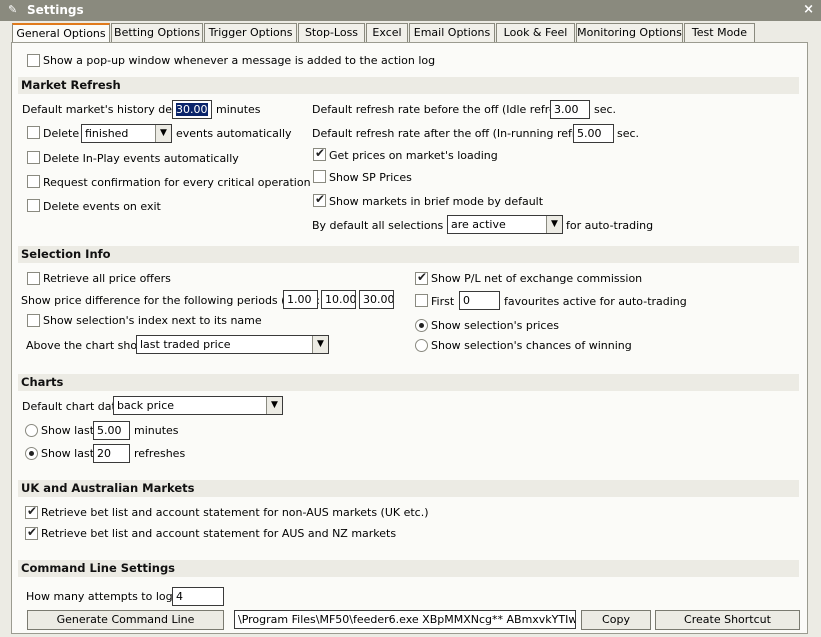 The width and height of the screenshot is (821, 637). What do you see at coordinates (126, 133) in the screenshot?
I see `delete-status-select: finished ▼` at bounding box center [126, 133].